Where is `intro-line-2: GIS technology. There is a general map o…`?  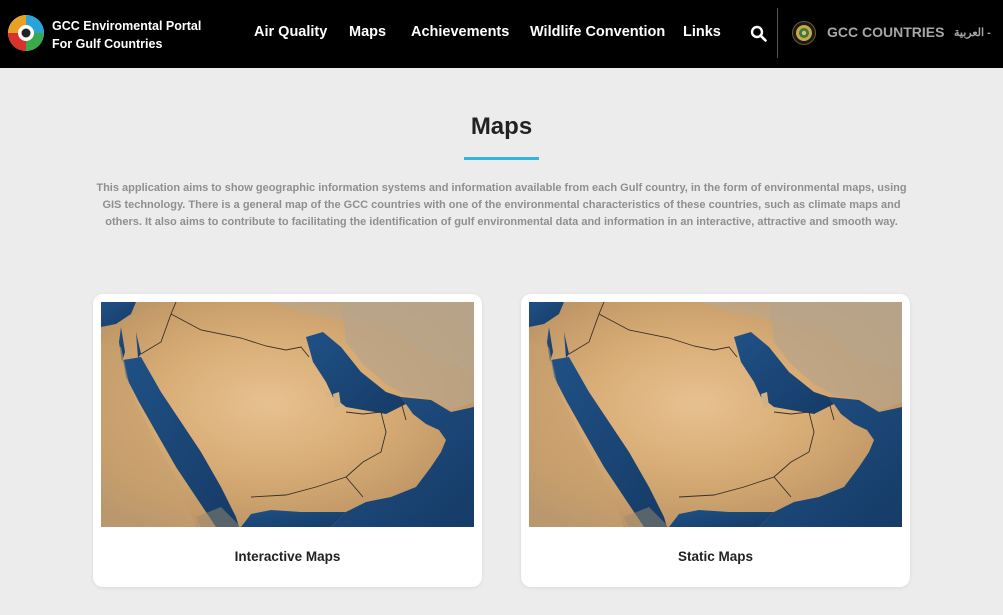
intro-line-2: GIS technology. There is a general map o… is located at coordinates (501, 205).